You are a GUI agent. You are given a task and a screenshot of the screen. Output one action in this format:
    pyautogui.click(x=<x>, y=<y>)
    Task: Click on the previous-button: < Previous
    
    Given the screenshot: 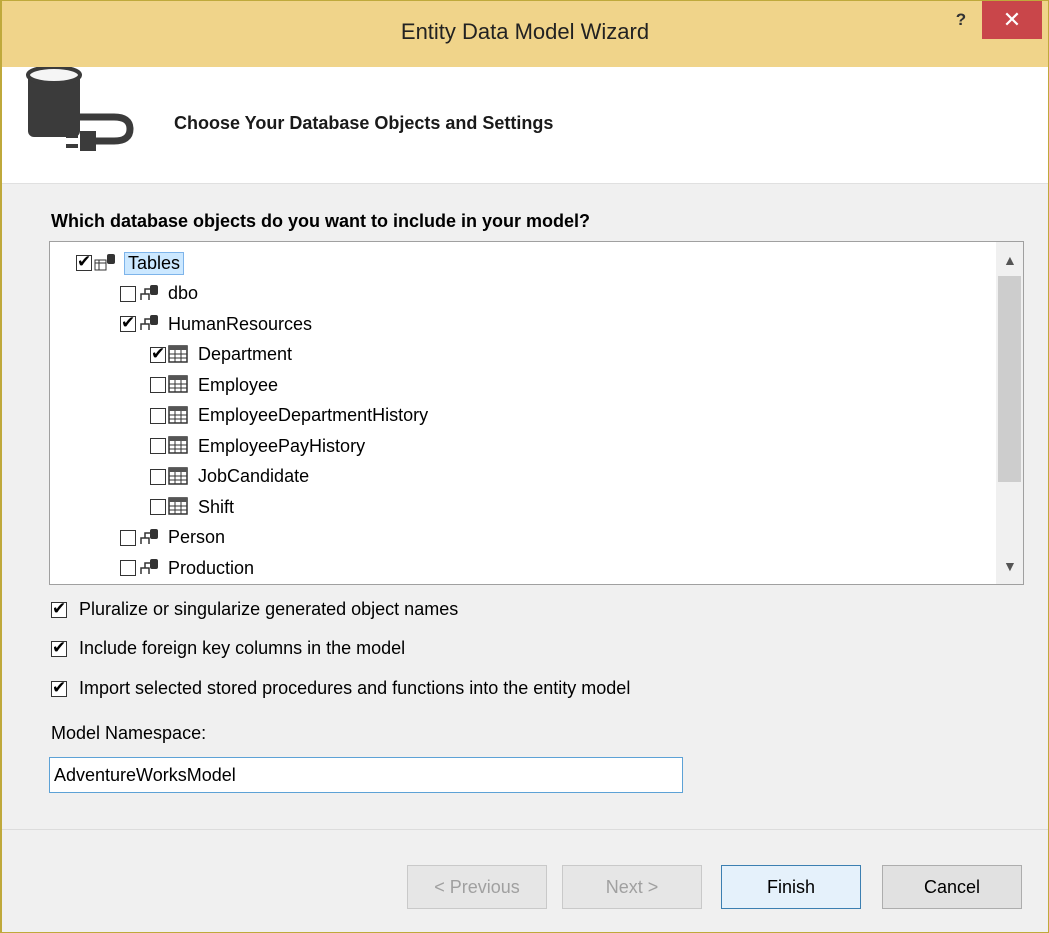 What is the action you would take?
    pyautogui.click(x=477, y=887)
    